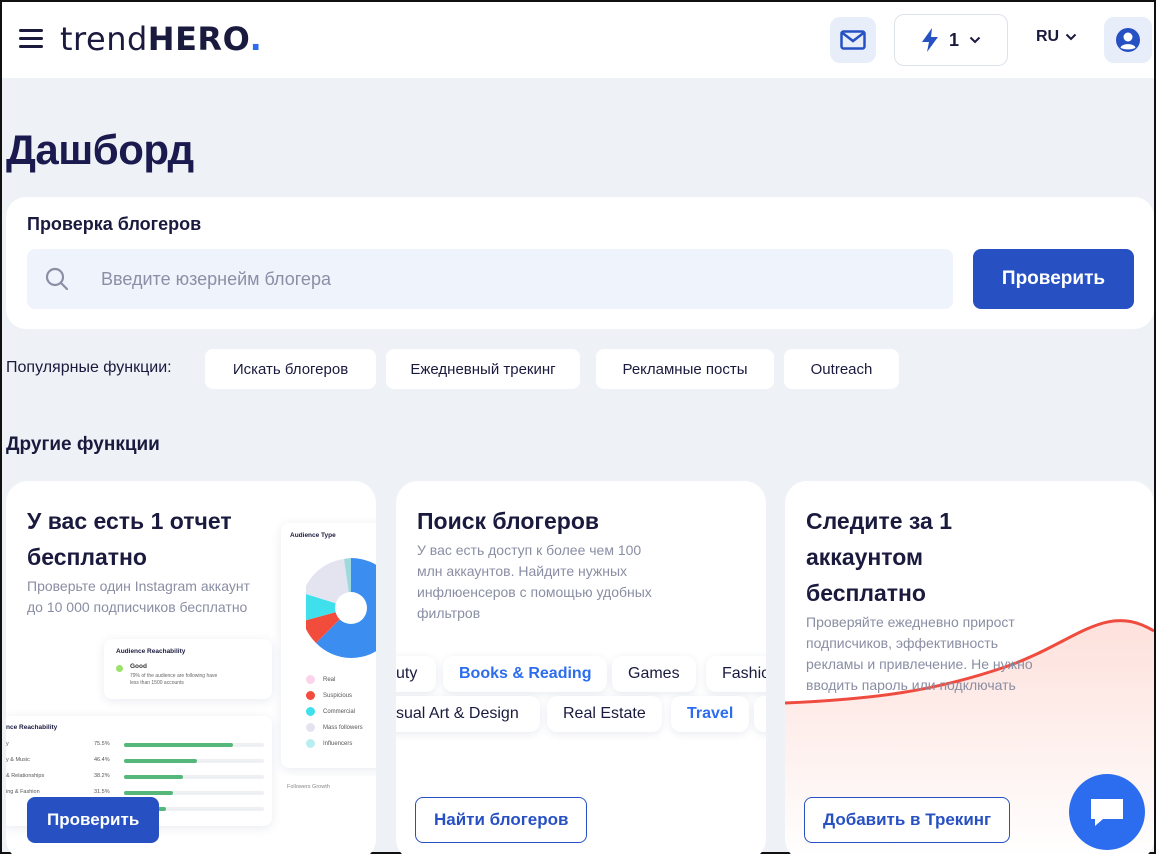 The image size is (1156, 854). I want to click on credits-count: 1, so click(953, 39).